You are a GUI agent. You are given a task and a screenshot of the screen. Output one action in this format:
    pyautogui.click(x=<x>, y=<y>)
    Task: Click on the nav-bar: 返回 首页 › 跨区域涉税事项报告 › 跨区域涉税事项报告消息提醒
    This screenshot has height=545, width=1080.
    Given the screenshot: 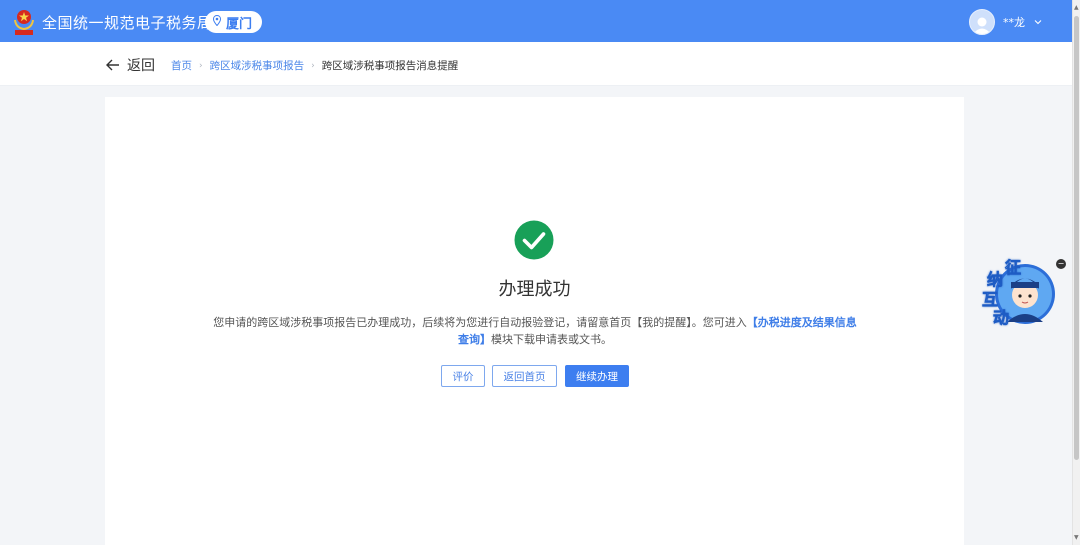 What is the action you would take?
    pyautogui.click(x=536, y=64)
    